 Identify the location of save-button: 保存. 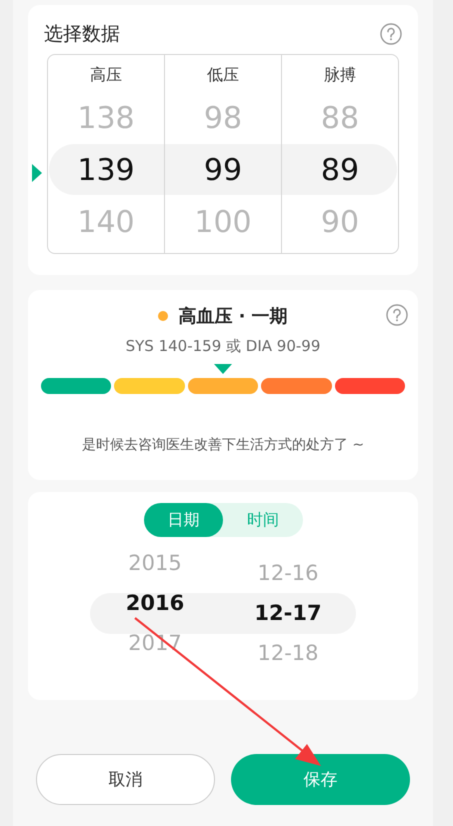
(320, 779).